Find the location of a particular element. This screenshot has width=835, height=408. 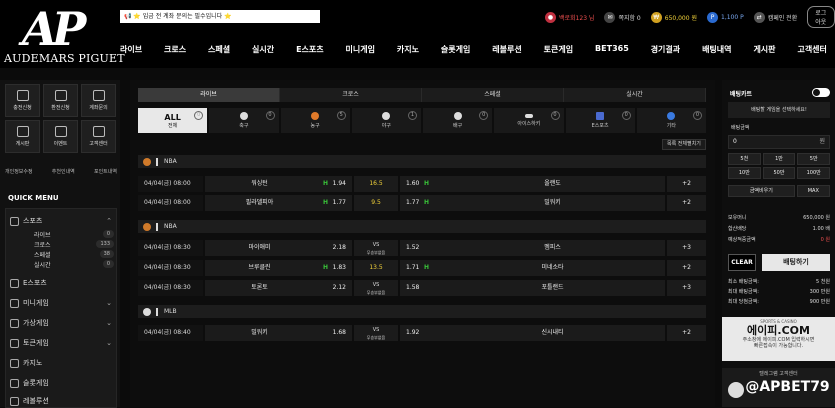

link-points: 포인트내역 is located at coordinates (105, 171).